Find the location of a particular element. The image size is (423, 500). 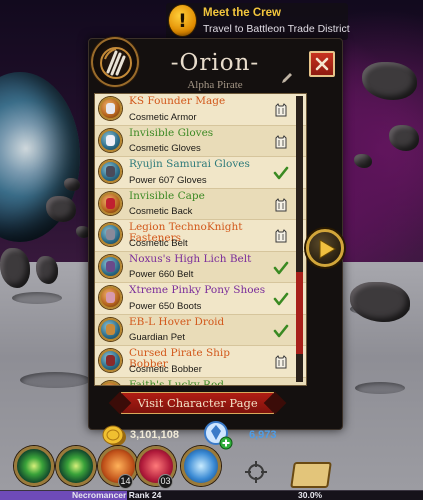

item-name: EB-L Hover Droid is located at coordinates (177, 321).